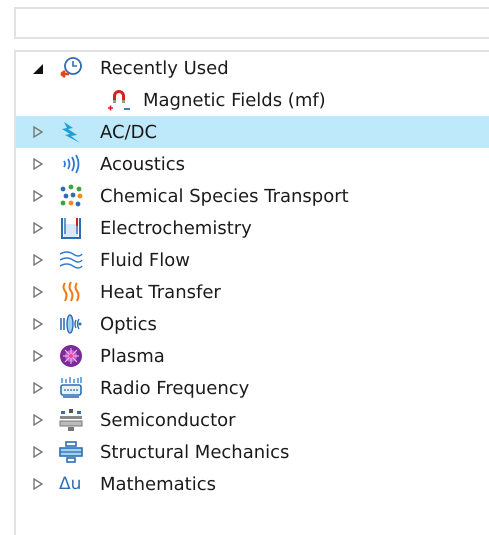 Image resolution: width=489 pixels, height=535 pixels. Describe the element at coordinates (175, 388) in the screenshot. I see `item-label: Radio Frequency` at that location.